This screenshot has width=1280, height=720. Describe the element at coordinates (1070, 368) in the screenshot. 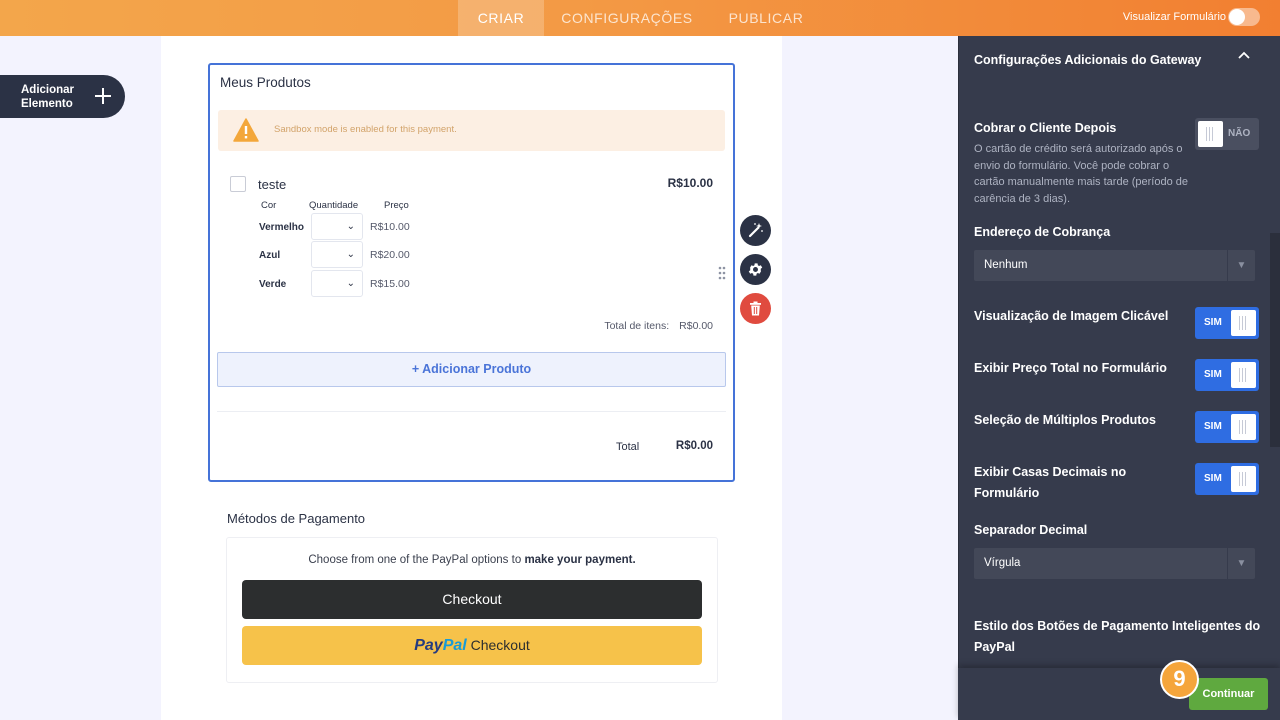

I see `show-total-label: Exibir Preço Total no Formulário` at that location.